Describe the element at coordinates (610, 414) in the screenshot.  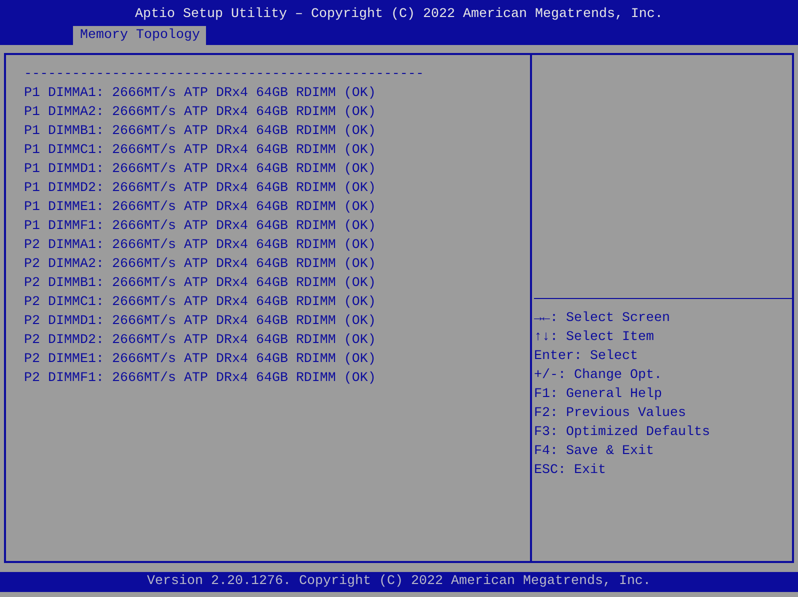
I see `key-help-text: F2: Previous Values` at that location.